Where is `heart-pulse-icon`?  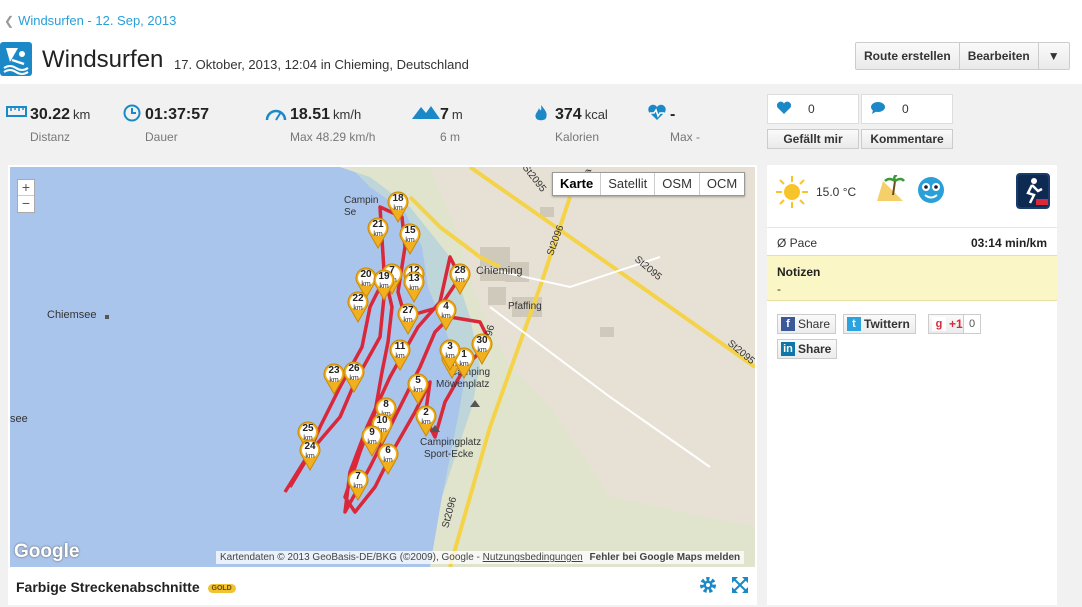
heart-pulse-icon is located at coordinates (658, 113).